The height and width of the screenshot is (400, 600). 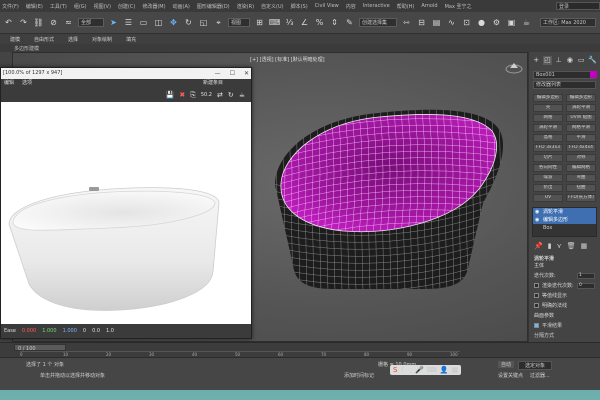 What do you see at coordinates (170, 95) in the screenshot?
I see `save-image-icon: 💾` at bounding box center [170, 95].